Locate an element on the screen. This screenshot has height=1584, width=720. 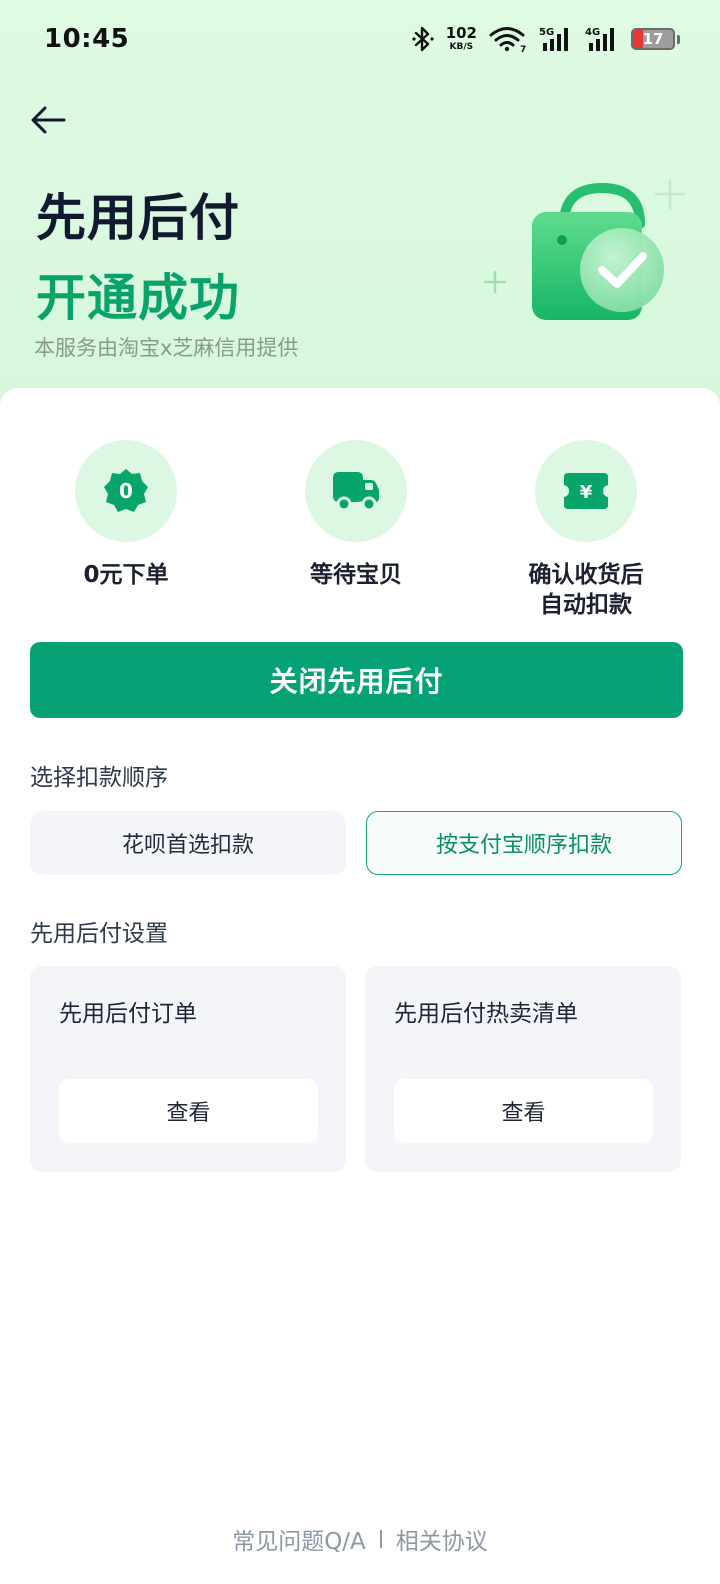
step-circle: ¥ is located at coordinates (586, 491).